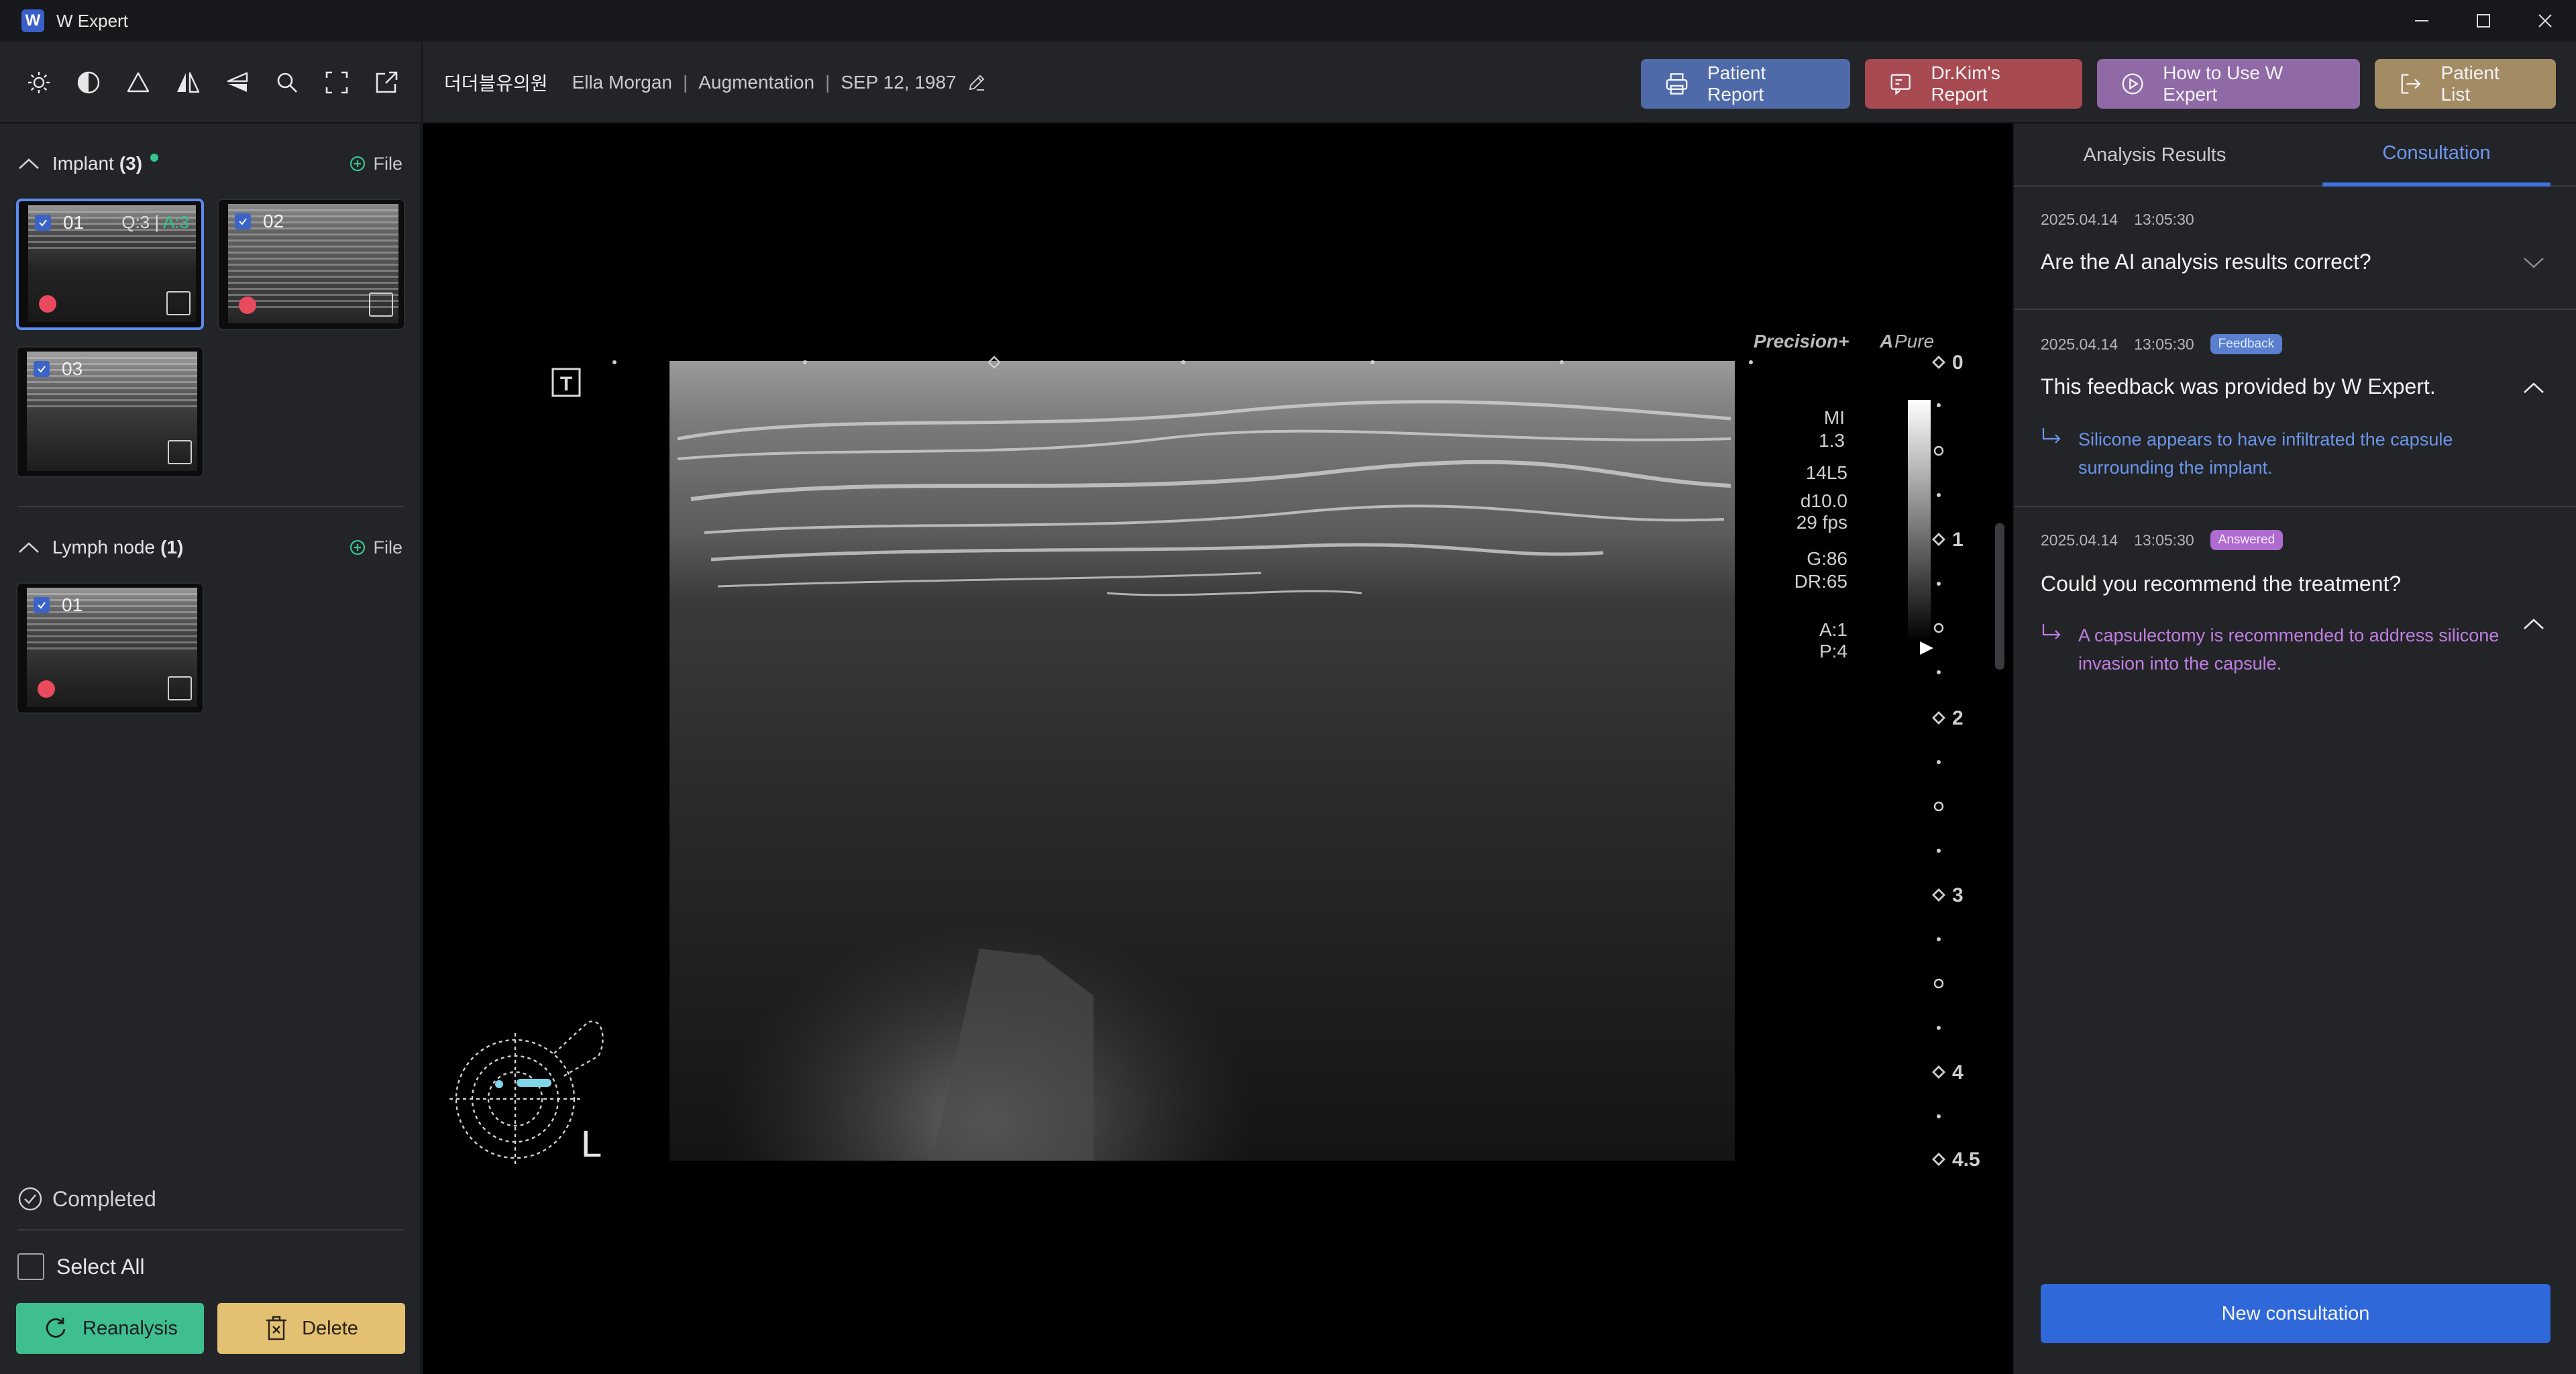 The width and height of the screenshot is (2576, 1374). What do you see at coordinates (81, 1266) in the screenshot?
I see `select-all-control: Select All` at bounding box center [81, 1266].